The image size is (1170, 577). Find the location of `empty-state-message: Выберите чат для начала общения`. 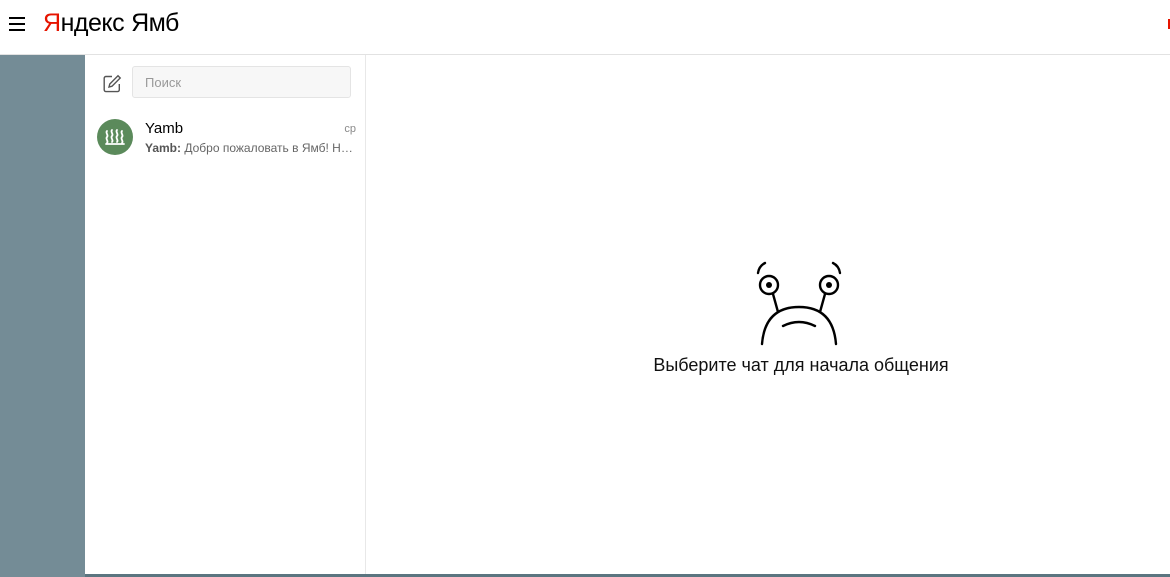

empty-state-message: Выберите чат для начала общения is located at coordinates (801, 365).